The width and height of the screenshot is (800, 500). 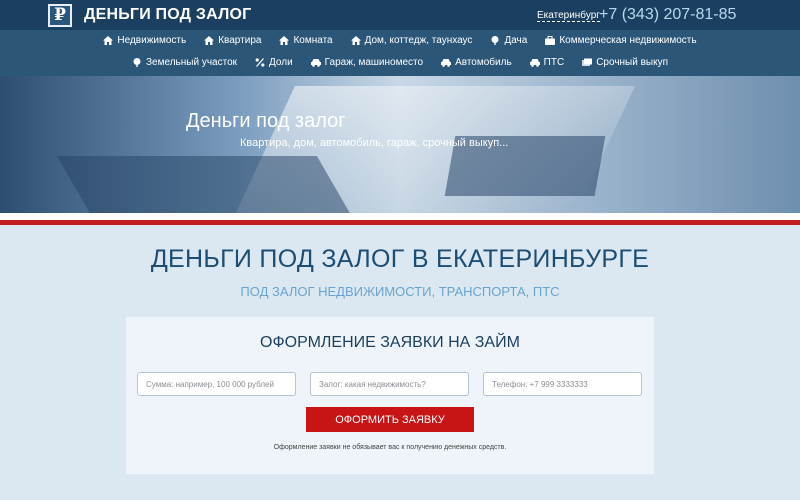 I want to click on nav-item-realty: Недвижимость, so click(x=144, y=40).